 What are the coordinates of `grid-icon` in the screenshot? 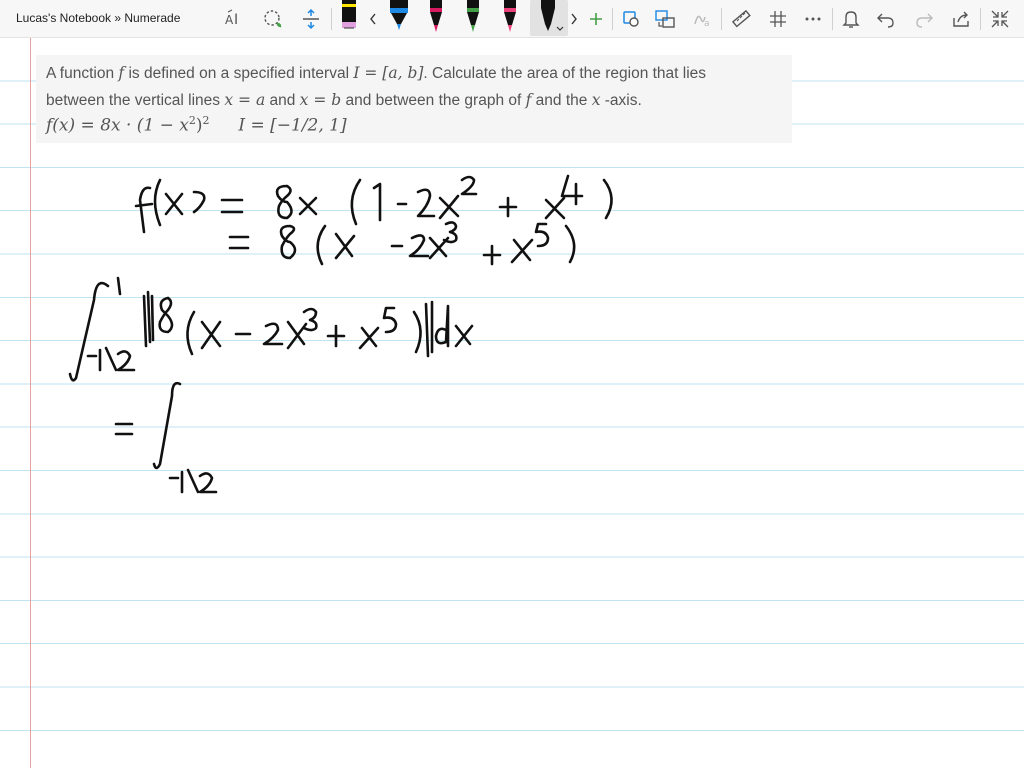 It's located at (778, 19).